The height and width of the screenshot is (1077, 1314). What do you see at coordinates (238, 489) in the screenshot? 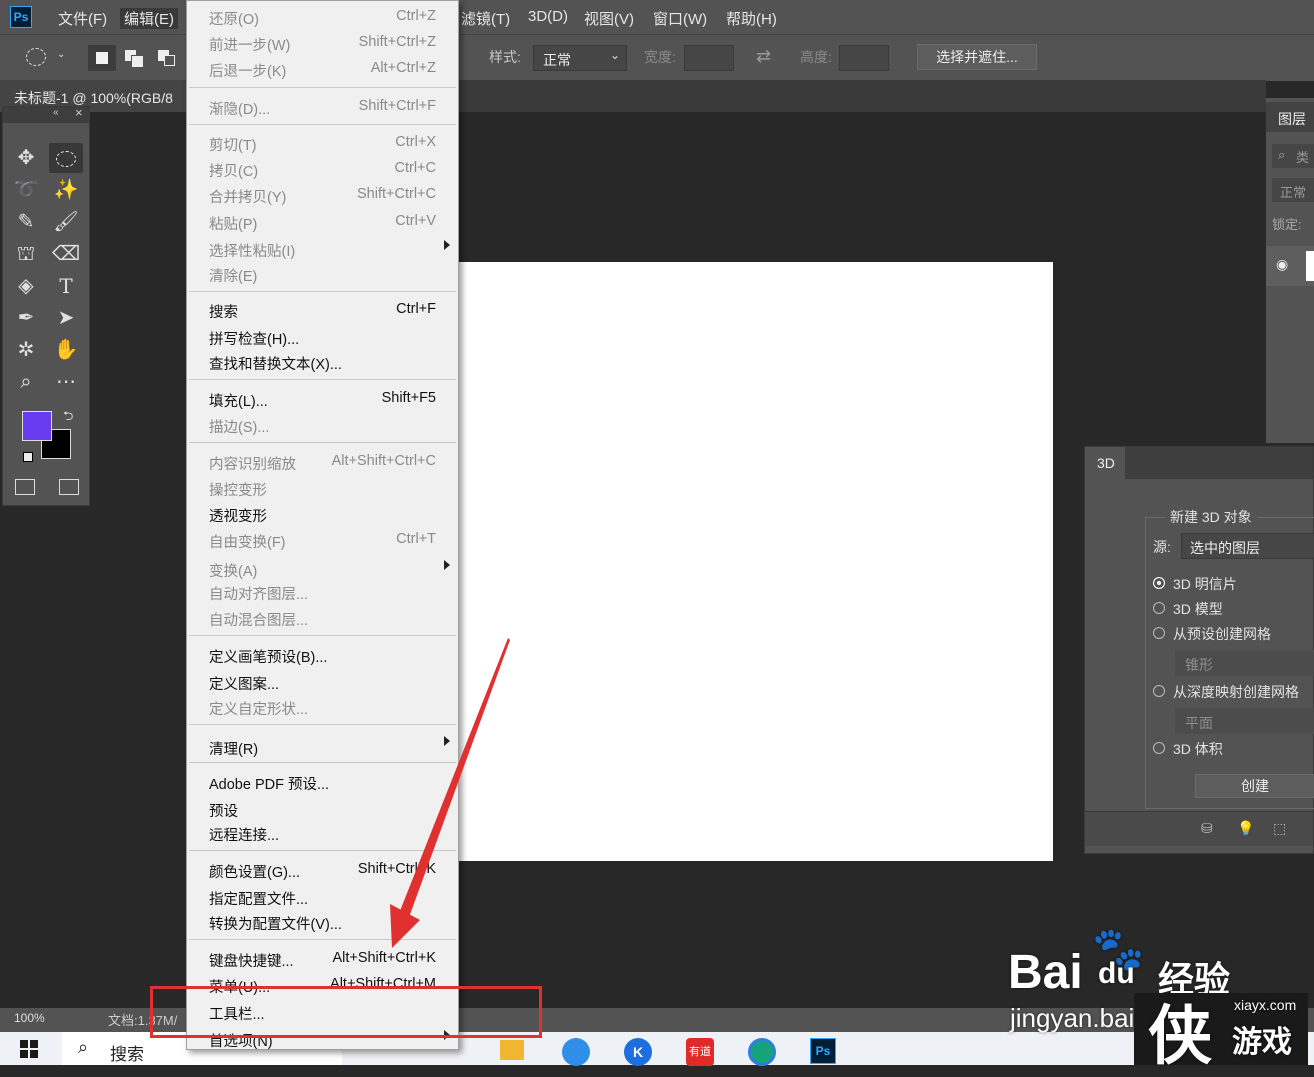
I see `menu-item-puppet-warp: 操控变形` at bounding box center [238, 489].